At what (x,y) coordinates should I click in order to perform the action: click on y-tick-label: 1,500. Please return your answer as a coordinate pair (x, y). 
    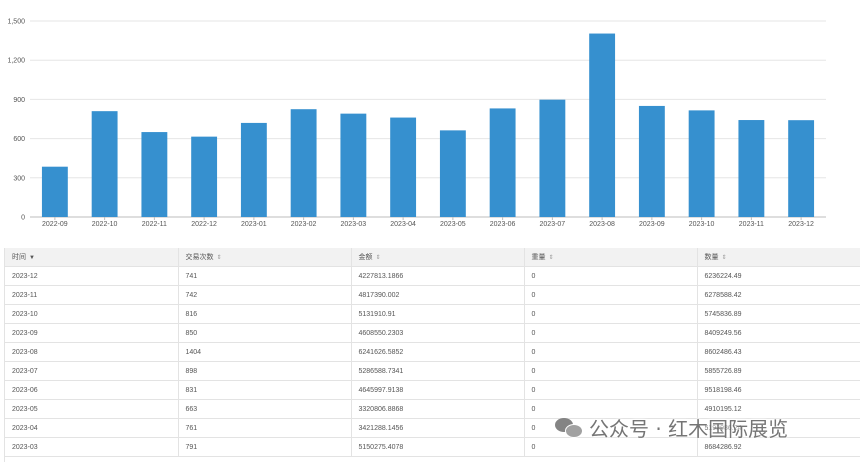
    Looking at the image, I should click on (16, 22).